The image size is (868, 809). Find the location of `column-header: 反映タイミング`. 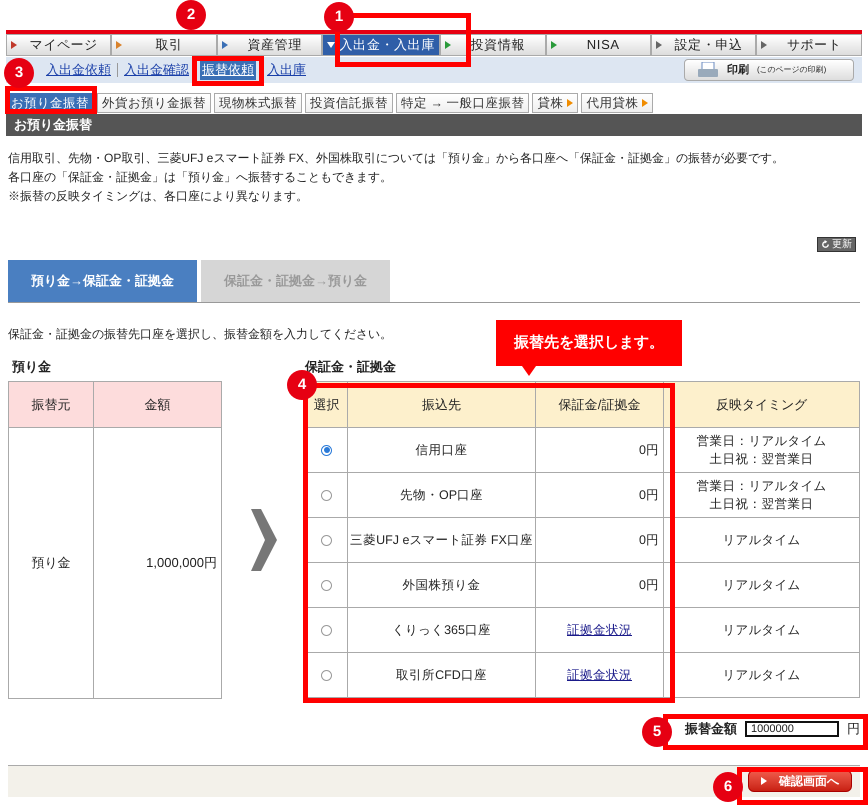

column-header: 反映タイミング is located at coordinates (761, 405).